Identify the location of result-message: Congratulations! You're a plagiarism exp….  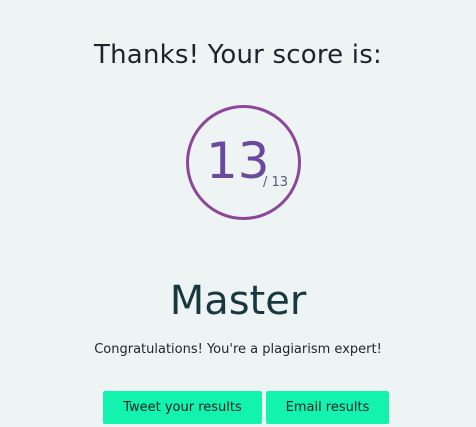
(238, 349).